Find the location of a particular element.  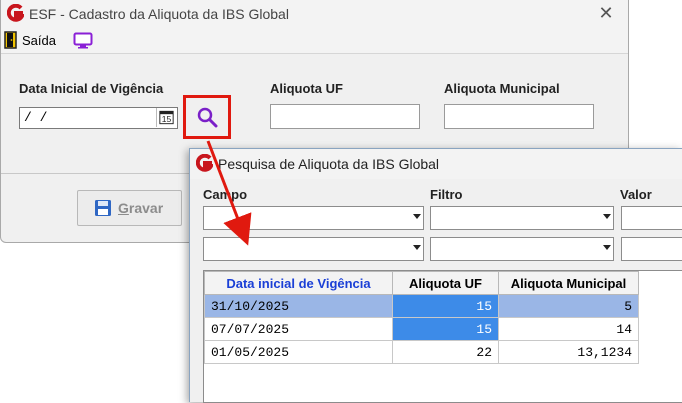

door-exit-icon is located at coordinates (11, 40).